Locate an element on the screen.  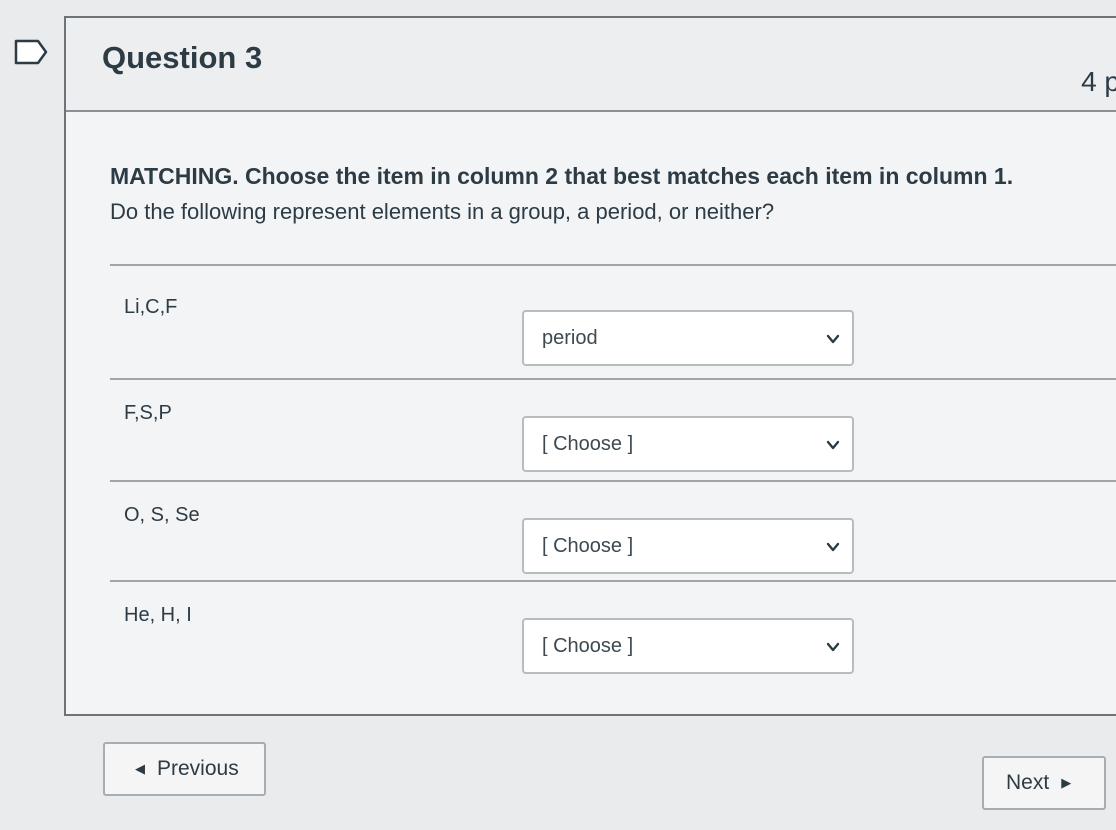
next-button-label: Next is located at coordinates (1028, 782).